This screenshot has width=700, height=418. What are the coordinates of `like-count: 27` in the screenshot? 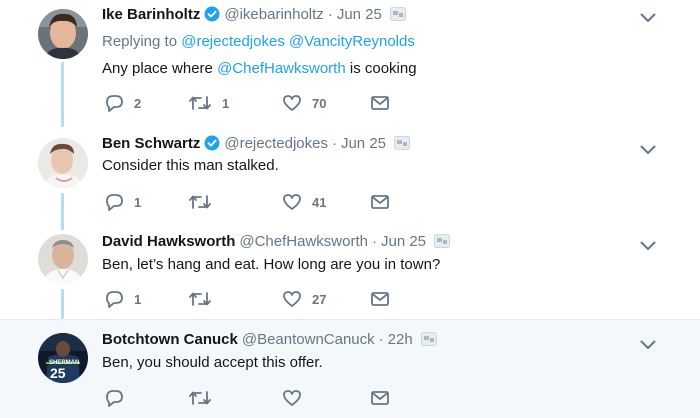 It's located at (319, 299).